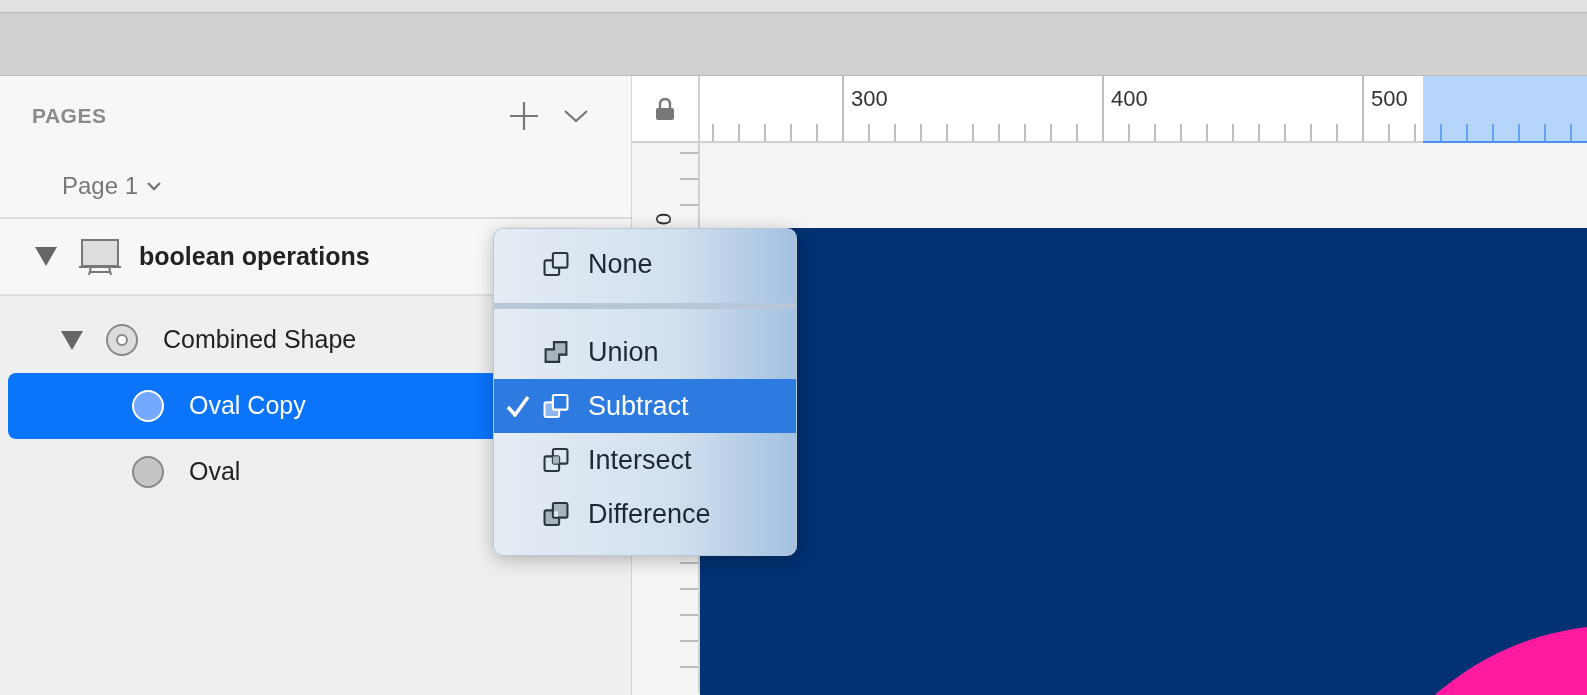 This screenshot has height=695, width=1587. What do you see at coordinates (665, 108) in the screenshot?
I see `lock-icon` at bounding box center [665, 108].